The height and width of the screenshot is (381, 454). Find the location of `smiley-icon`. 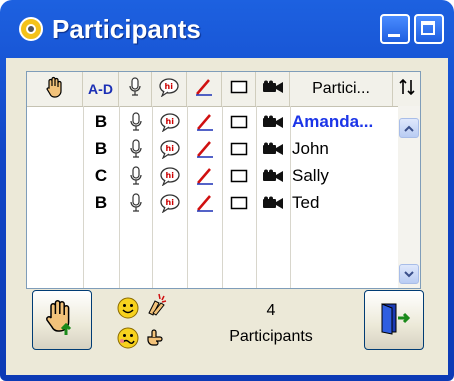

smiley-icon is located at coordinates (128, 308).